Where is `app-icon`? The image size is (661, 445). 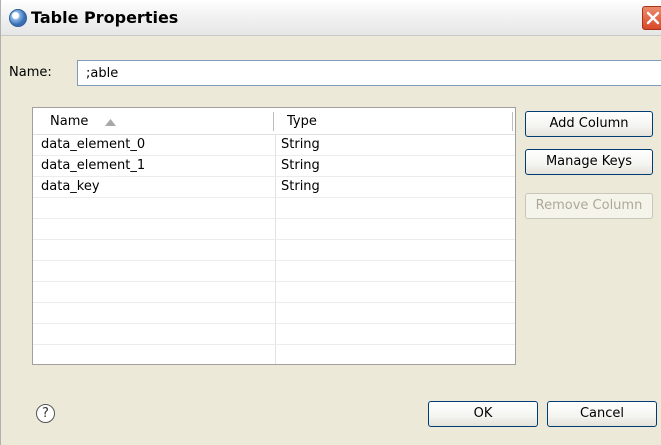 app-icon is located at coordinates (18, 18).